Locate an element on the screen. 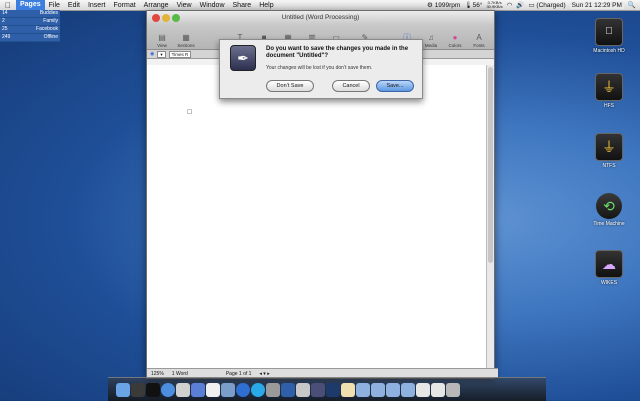 The image size is (640, 401). home-folder-icon is located at coordinates (348, 389).